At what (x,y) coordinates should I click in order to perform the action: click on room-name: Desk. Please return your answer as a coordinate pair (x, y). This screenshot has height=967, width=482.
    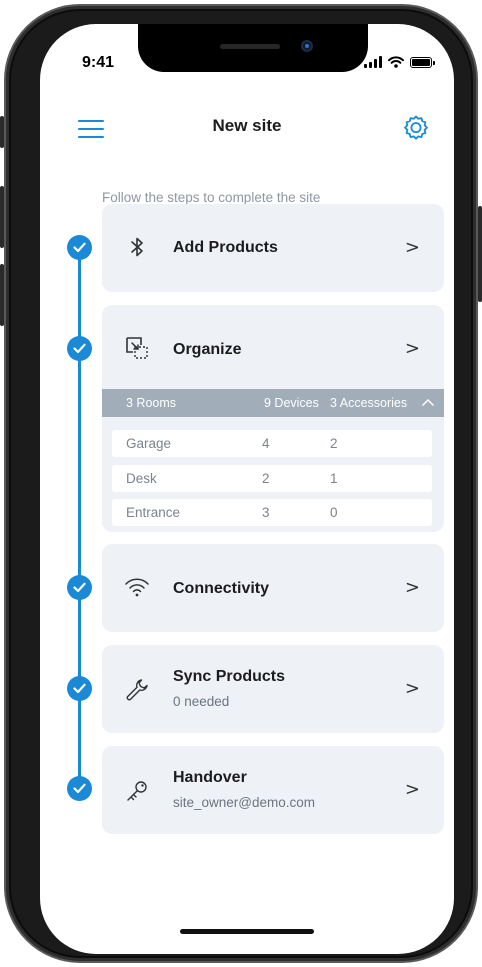
    Looking at the image, I should click on (141, 478).